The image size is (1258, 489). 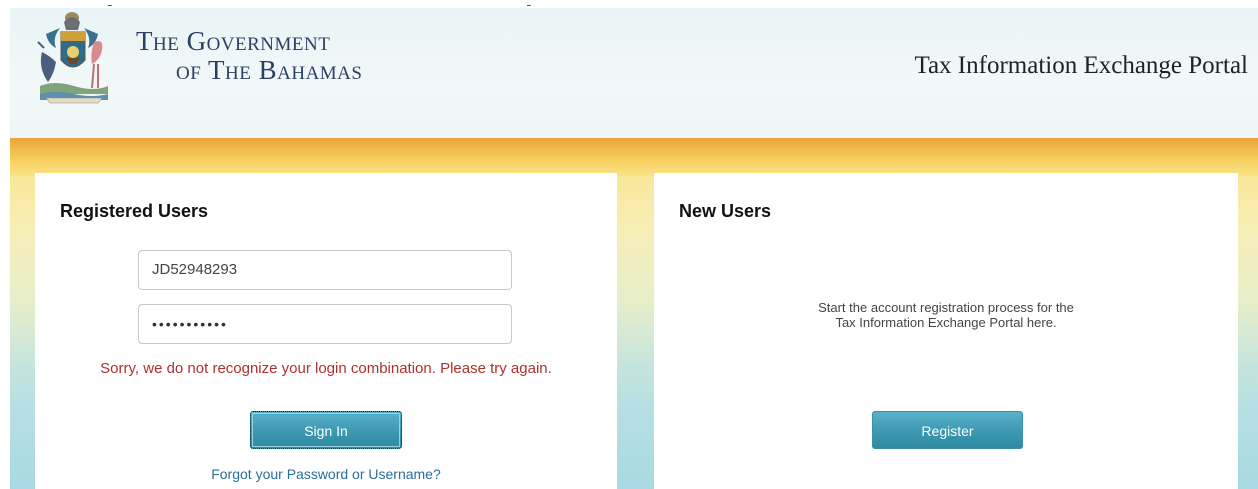 What do you see at coordinates (269, 70) in the screenshot?
I see `government-title-line2: of The Bahamas` at bounding box center [269, 70].